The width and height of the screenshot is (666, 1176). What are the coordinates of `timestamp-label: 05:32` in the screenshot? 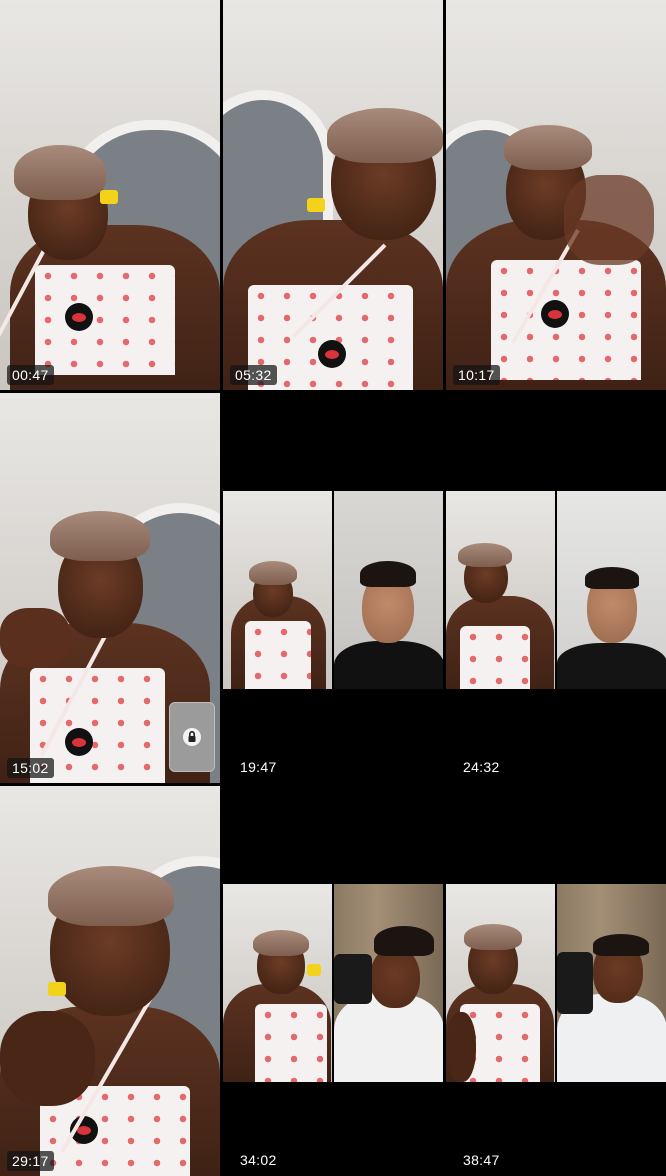 It's located at (253, 375).